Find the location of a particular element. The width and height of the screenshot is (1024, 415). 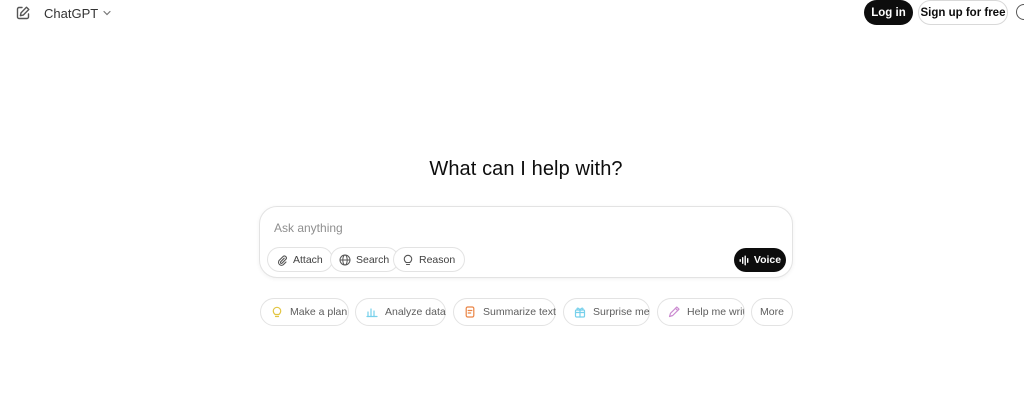

search-button: Search is located at coordinates (365, 259).